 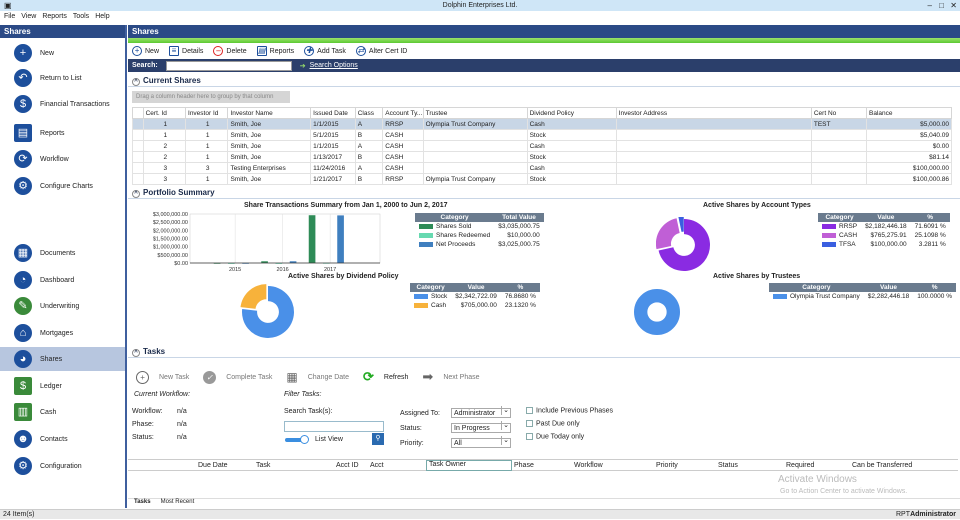 I want to click on reports-button: ▤ Reports, so click(x=275, y=51).